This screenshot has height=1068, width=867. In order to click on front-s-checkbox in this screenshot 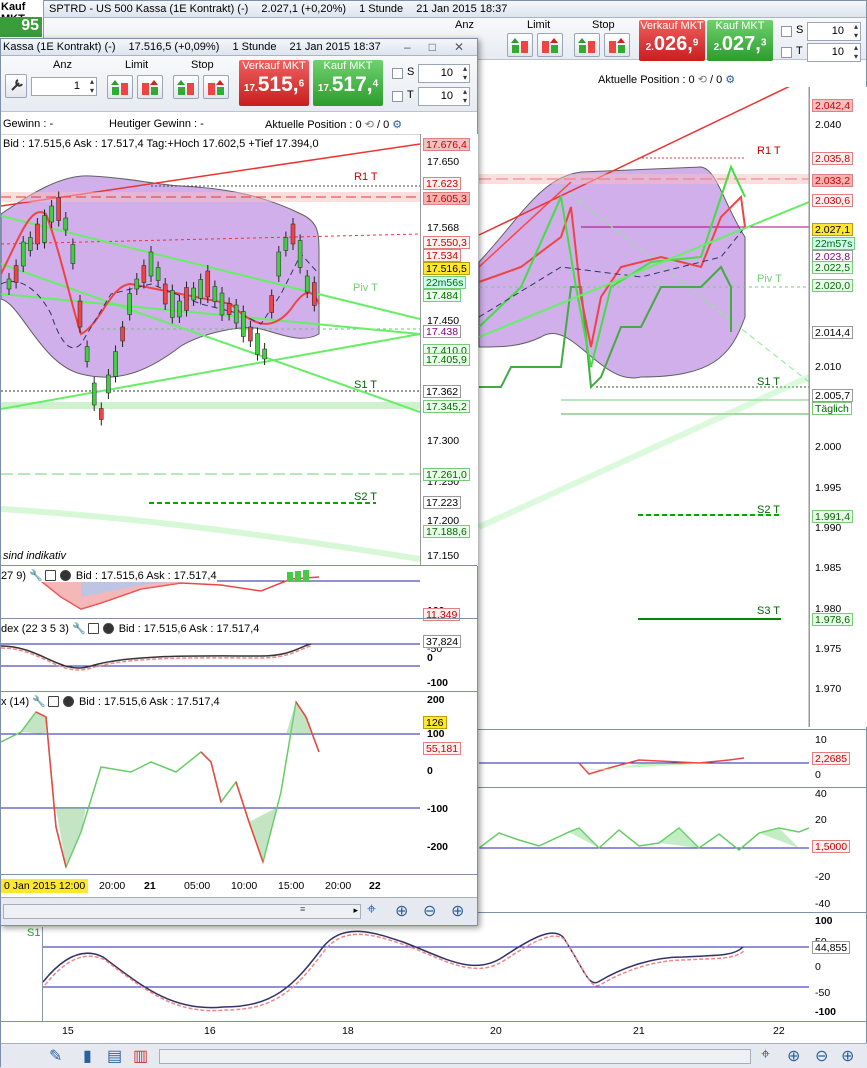, I will do `click(397, 73)`.